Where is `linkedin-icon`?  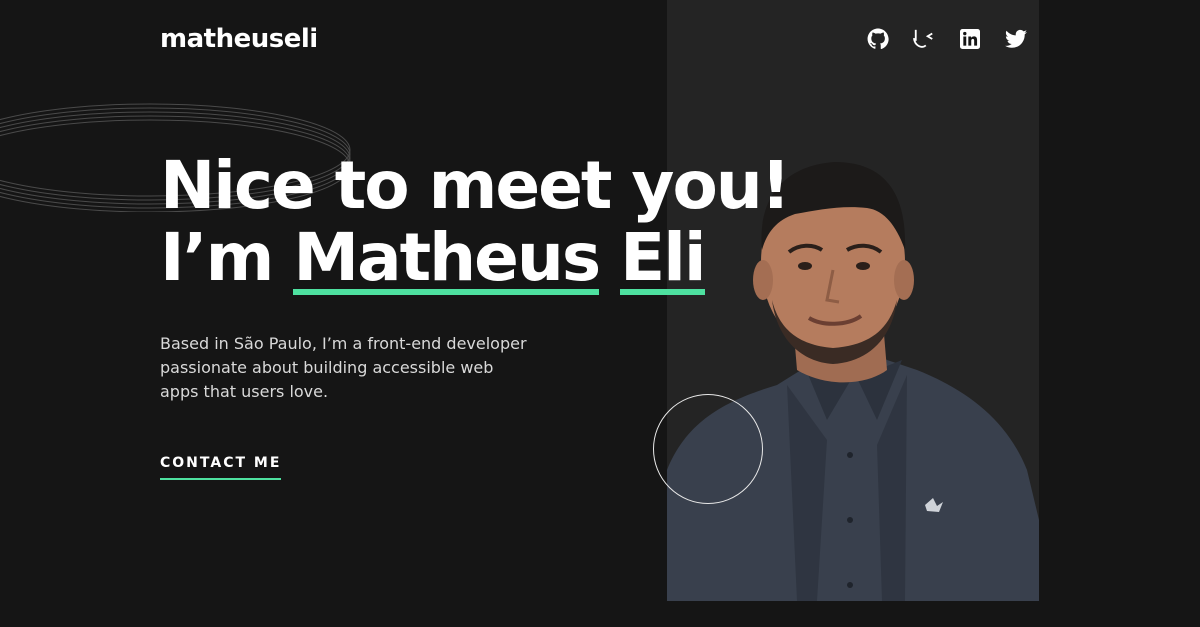 linkedin-icon is located at coordinates (970, 39).